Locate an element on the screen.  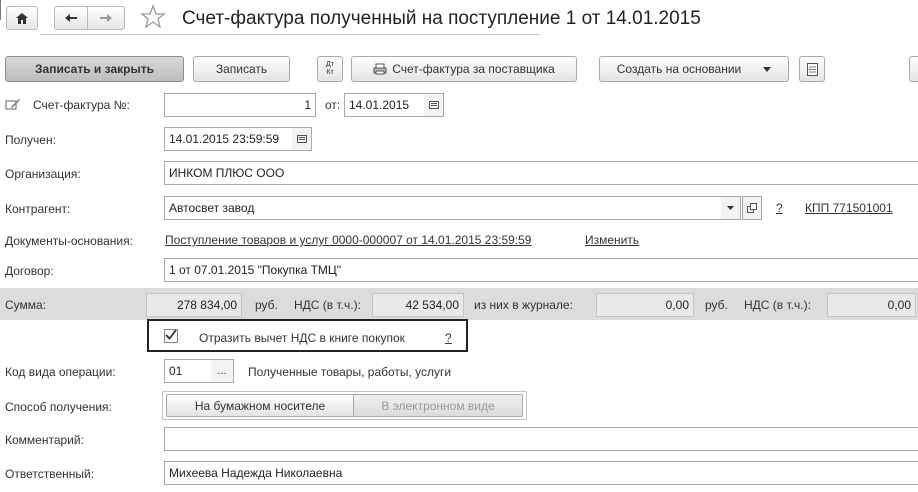
arrow-left-icon is located at coordinates (71, 18).